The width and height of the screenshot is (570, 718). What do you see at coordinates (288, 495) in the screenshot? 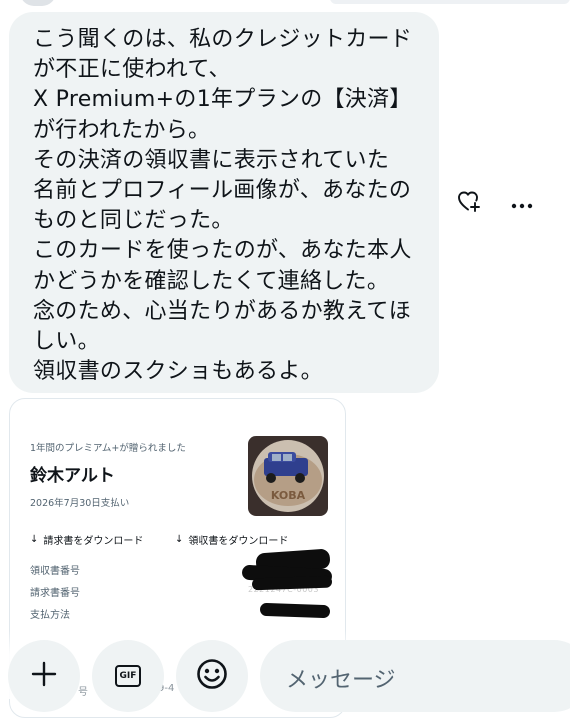
I see `profile-image-text: KOBA` at bounding box center [288, 495].